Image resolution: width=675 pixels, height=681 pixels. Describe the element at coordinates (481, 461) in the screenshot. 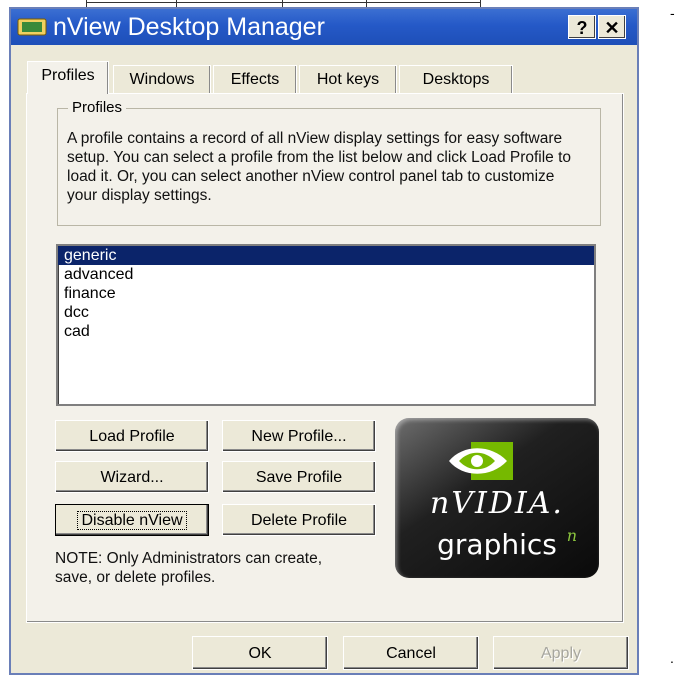

I see `nvidia-eye-icon` at that location.